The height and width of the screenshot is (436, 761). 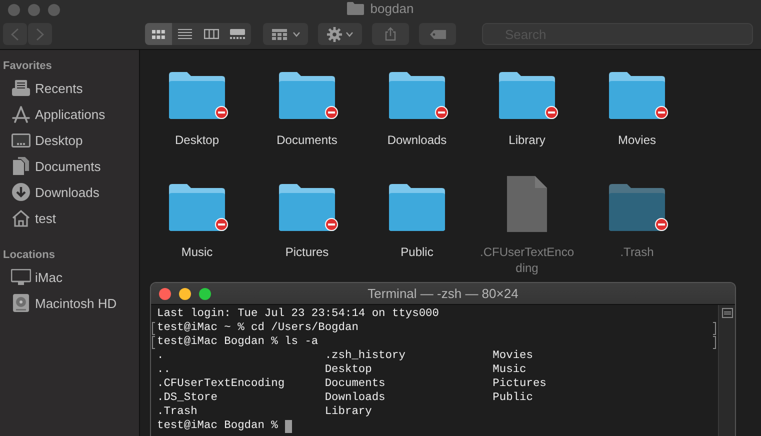 I want to click on action-button, so click(x=340, y=34).